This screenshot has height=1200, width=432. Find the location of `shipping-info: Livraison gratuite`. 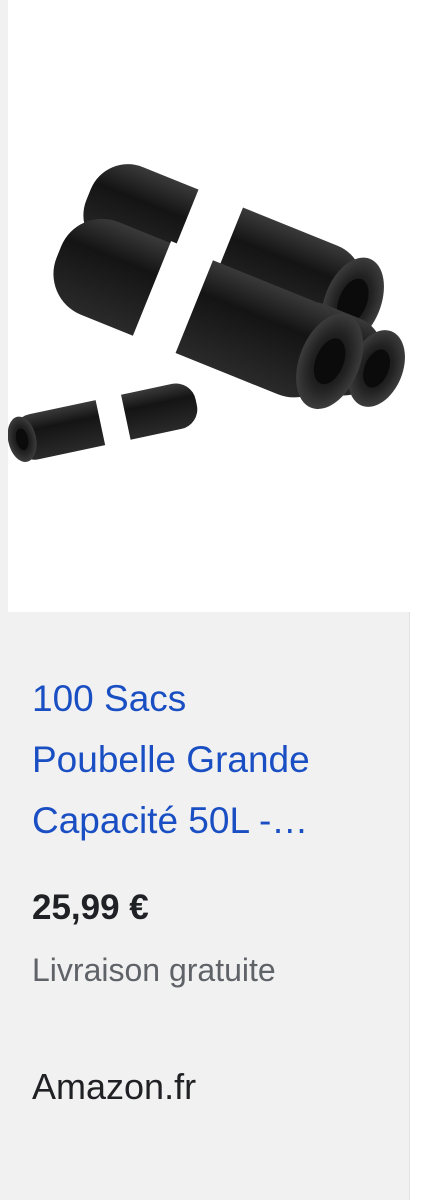

shipping-info: Livraison gratuite is located at coordinates (154, 970).